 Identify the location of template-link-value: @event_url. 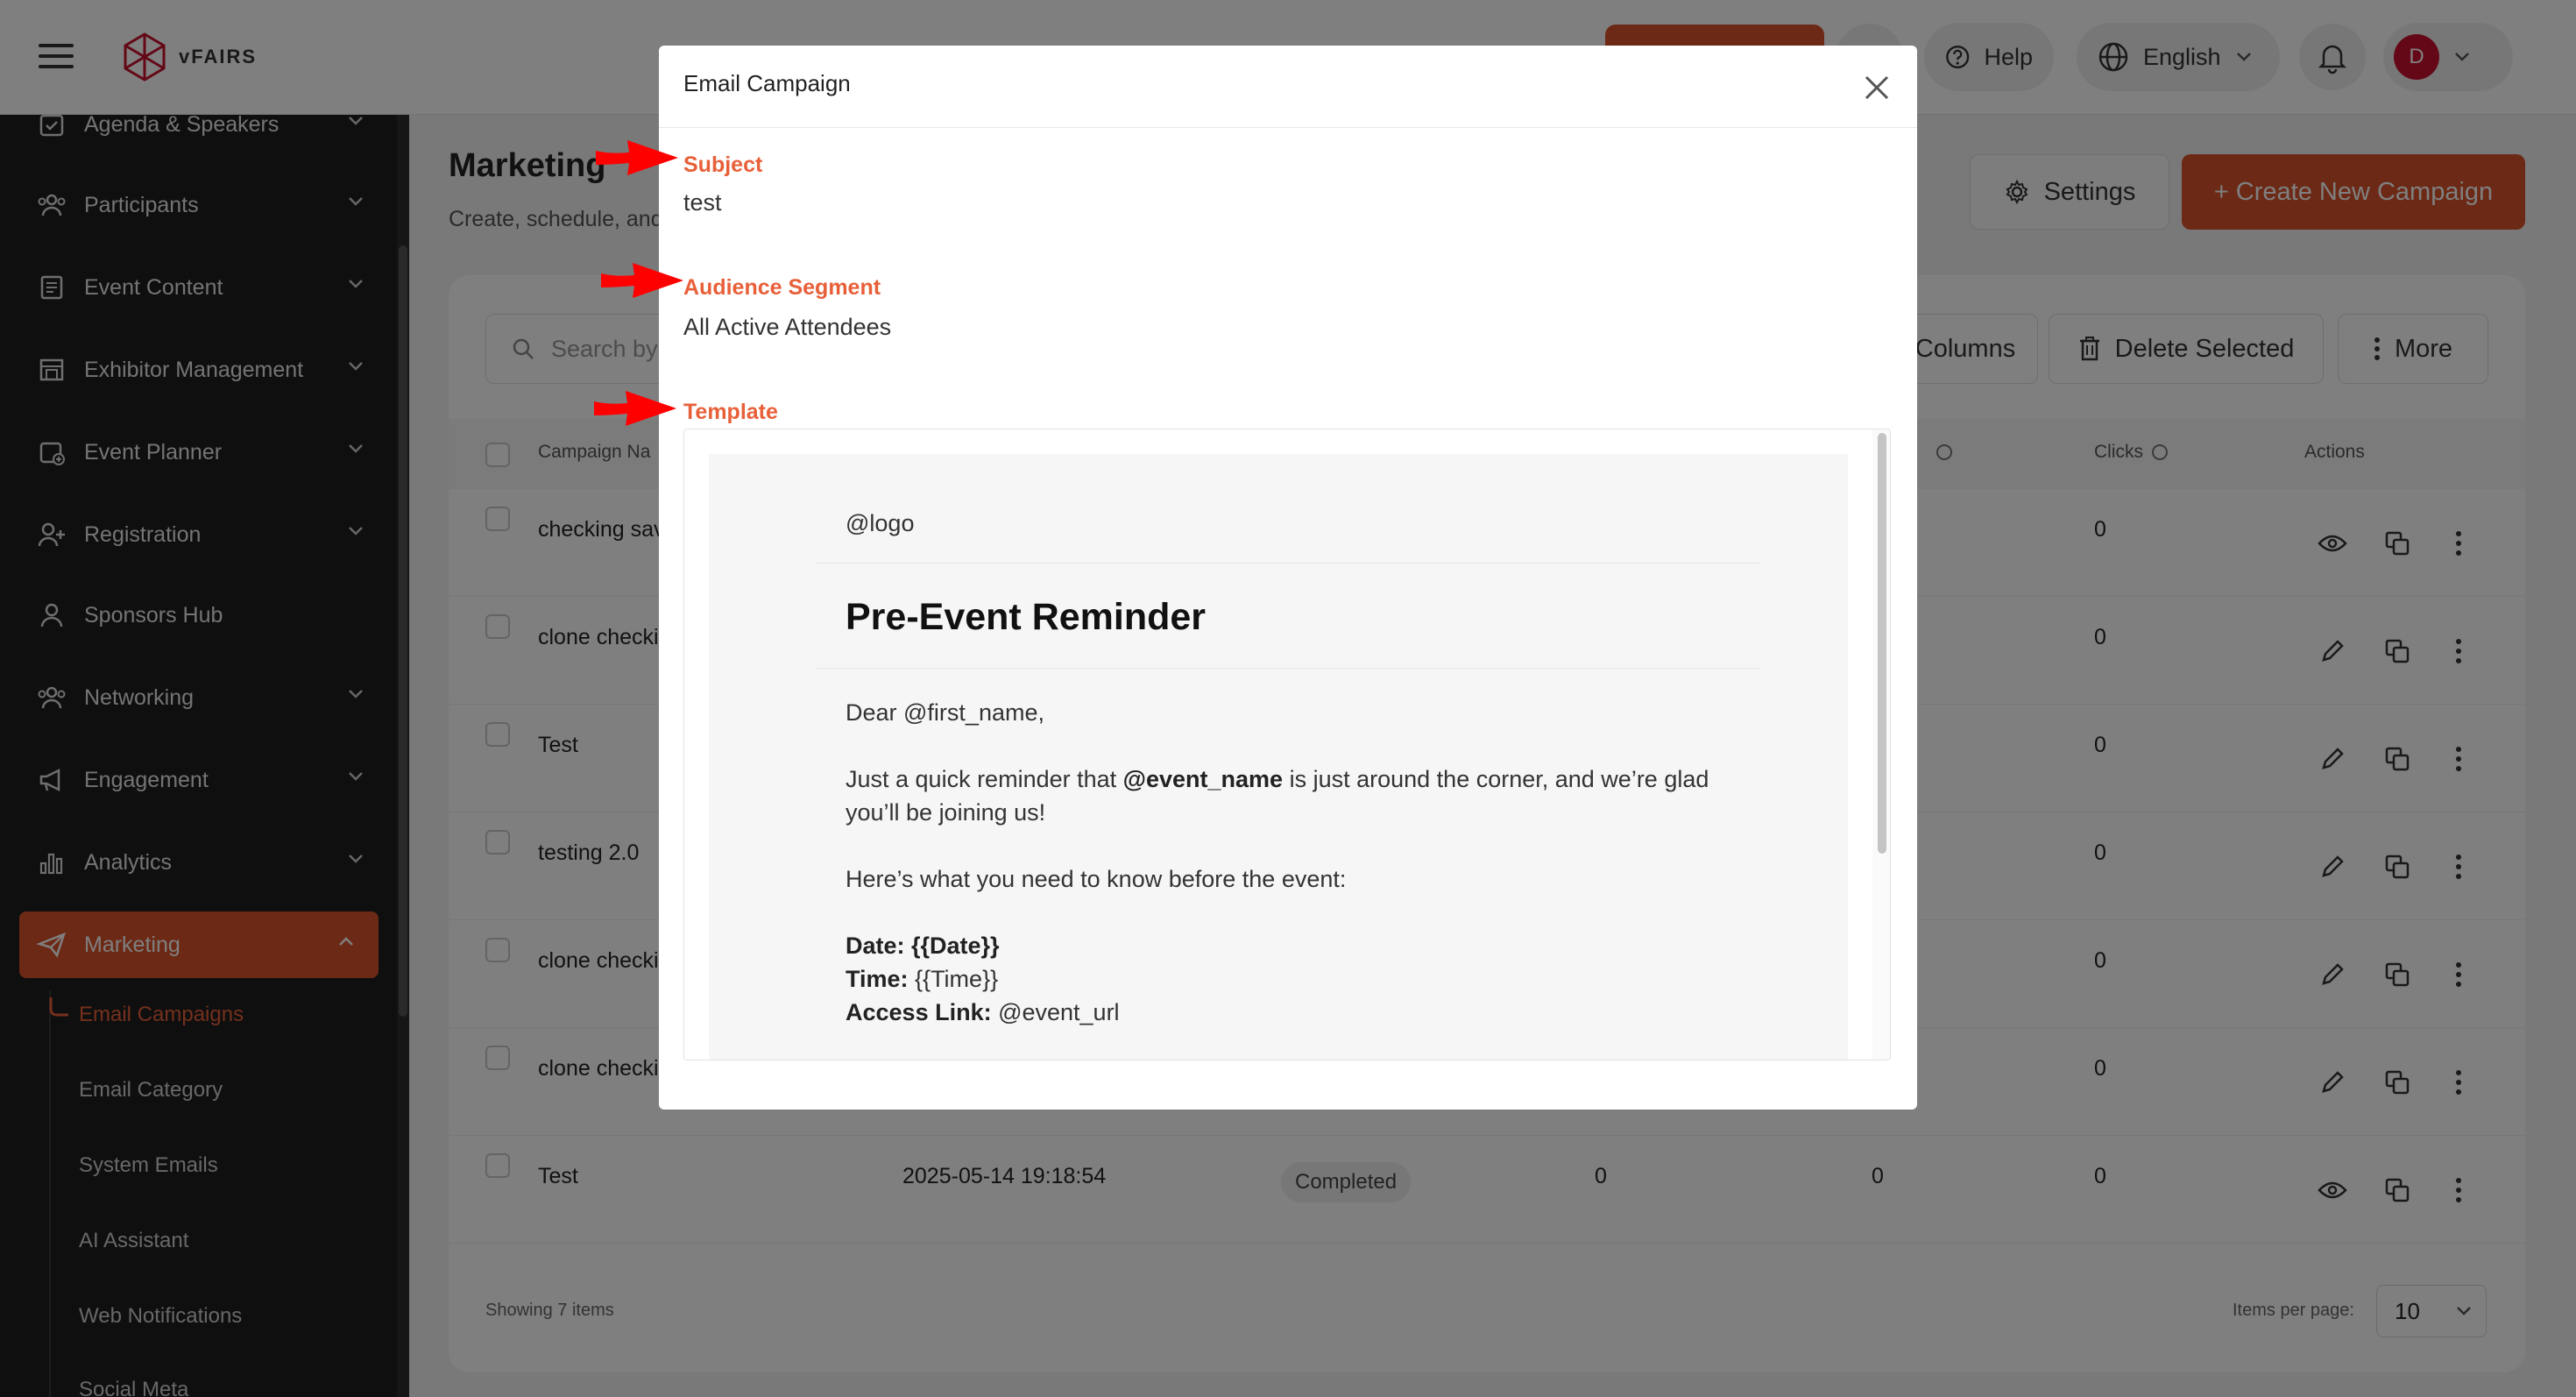
(1055, 1012).